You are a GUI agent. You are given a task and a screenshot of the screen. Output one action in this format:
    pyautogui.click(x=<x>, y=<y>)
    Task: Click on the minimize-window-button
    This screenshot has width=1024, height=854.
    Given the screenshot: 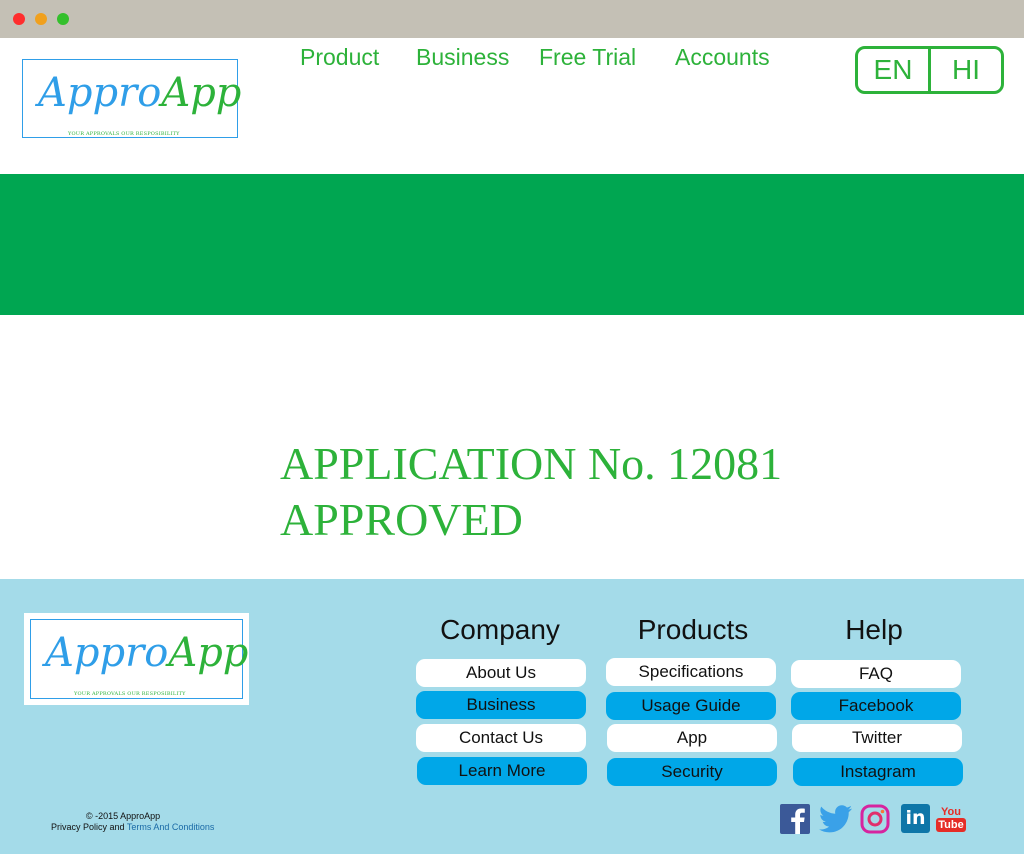 What is the action you would take?
    pyautogui.click(x=41, y=19)
    